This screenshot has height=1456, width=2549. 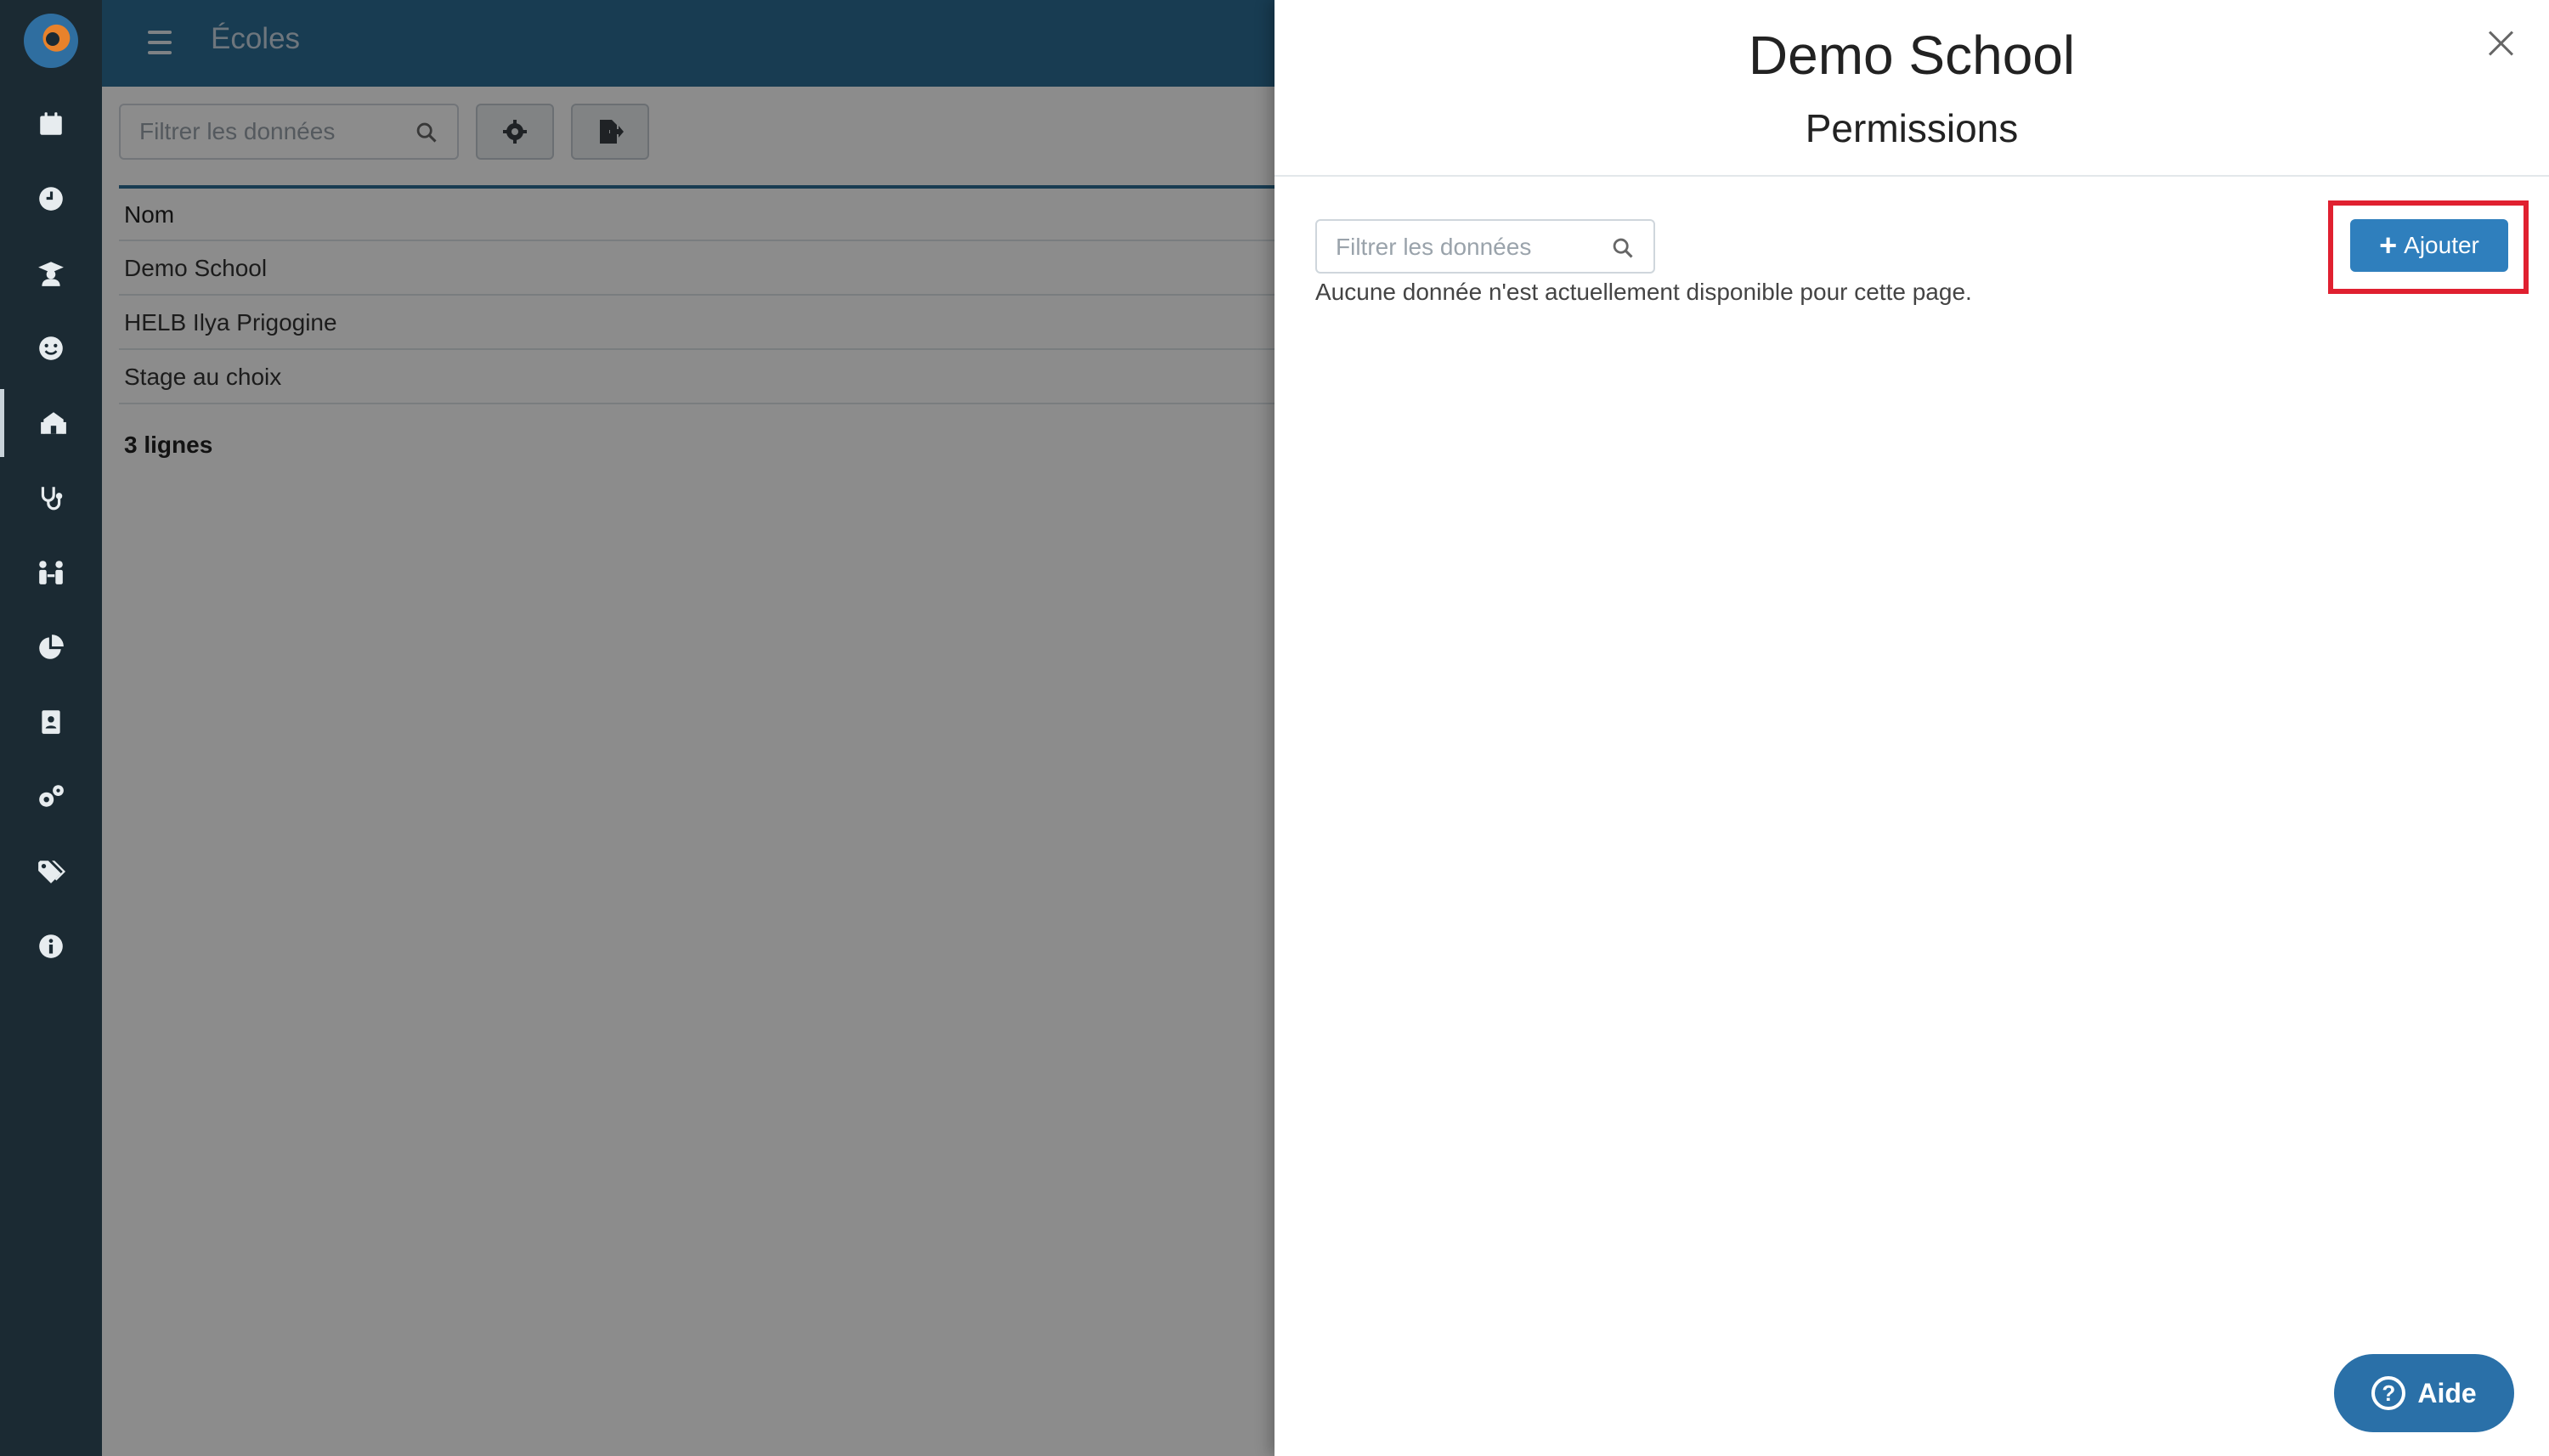 I want to click on sidebar-item-internships, so click(x=51, y=498).